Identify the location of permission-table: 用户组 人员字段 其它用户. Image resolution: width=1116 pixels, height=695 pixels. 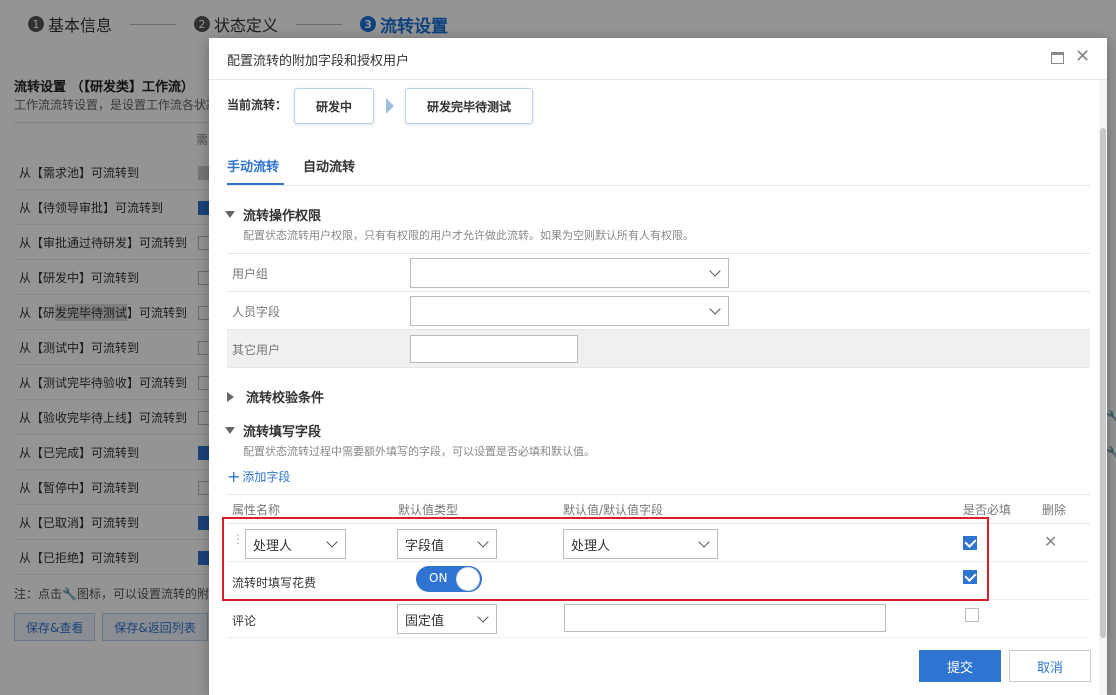
(658, 310).